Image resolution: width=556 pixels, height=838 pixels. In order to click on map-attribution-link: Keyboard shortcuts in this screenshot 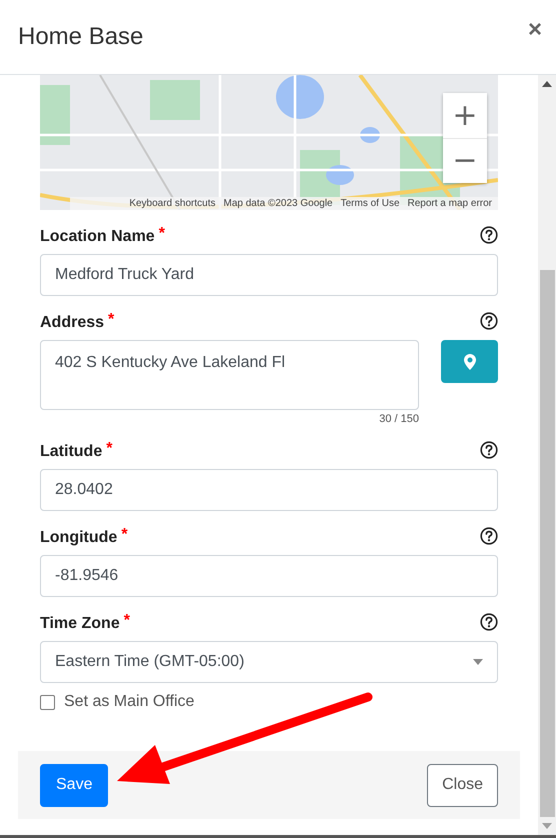, I will do `click(172, 203)`.